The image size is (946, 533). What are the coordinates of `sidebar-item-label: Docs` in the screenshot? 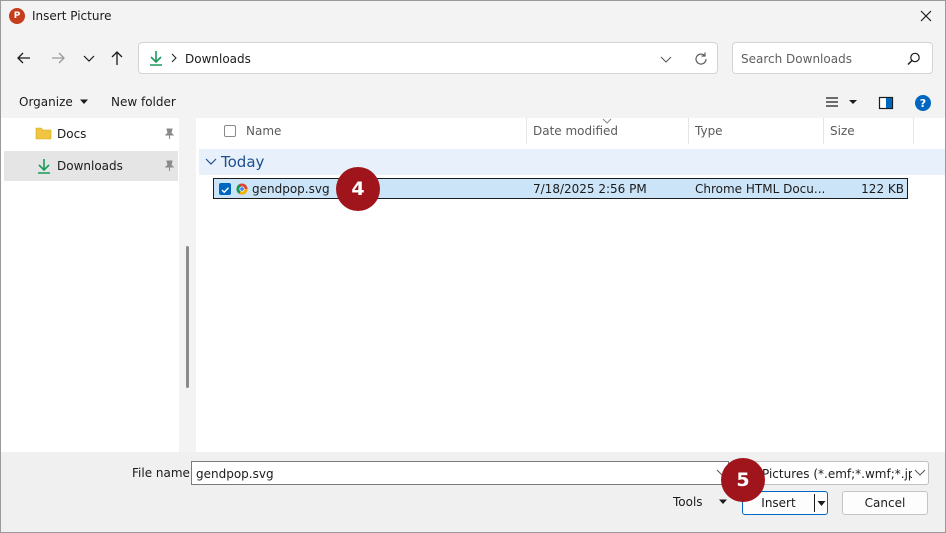 It's located at (72, 134).